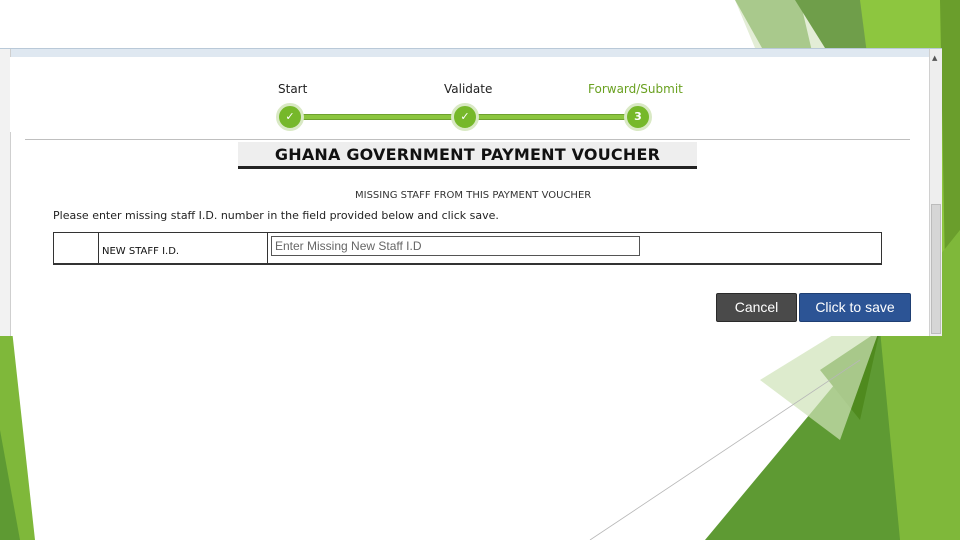 The height and width of the screenshot is (540, 960). Describe the element at coordinates (756, 307) in the screenshot. I see `cancel-button: Cancel` at that location.